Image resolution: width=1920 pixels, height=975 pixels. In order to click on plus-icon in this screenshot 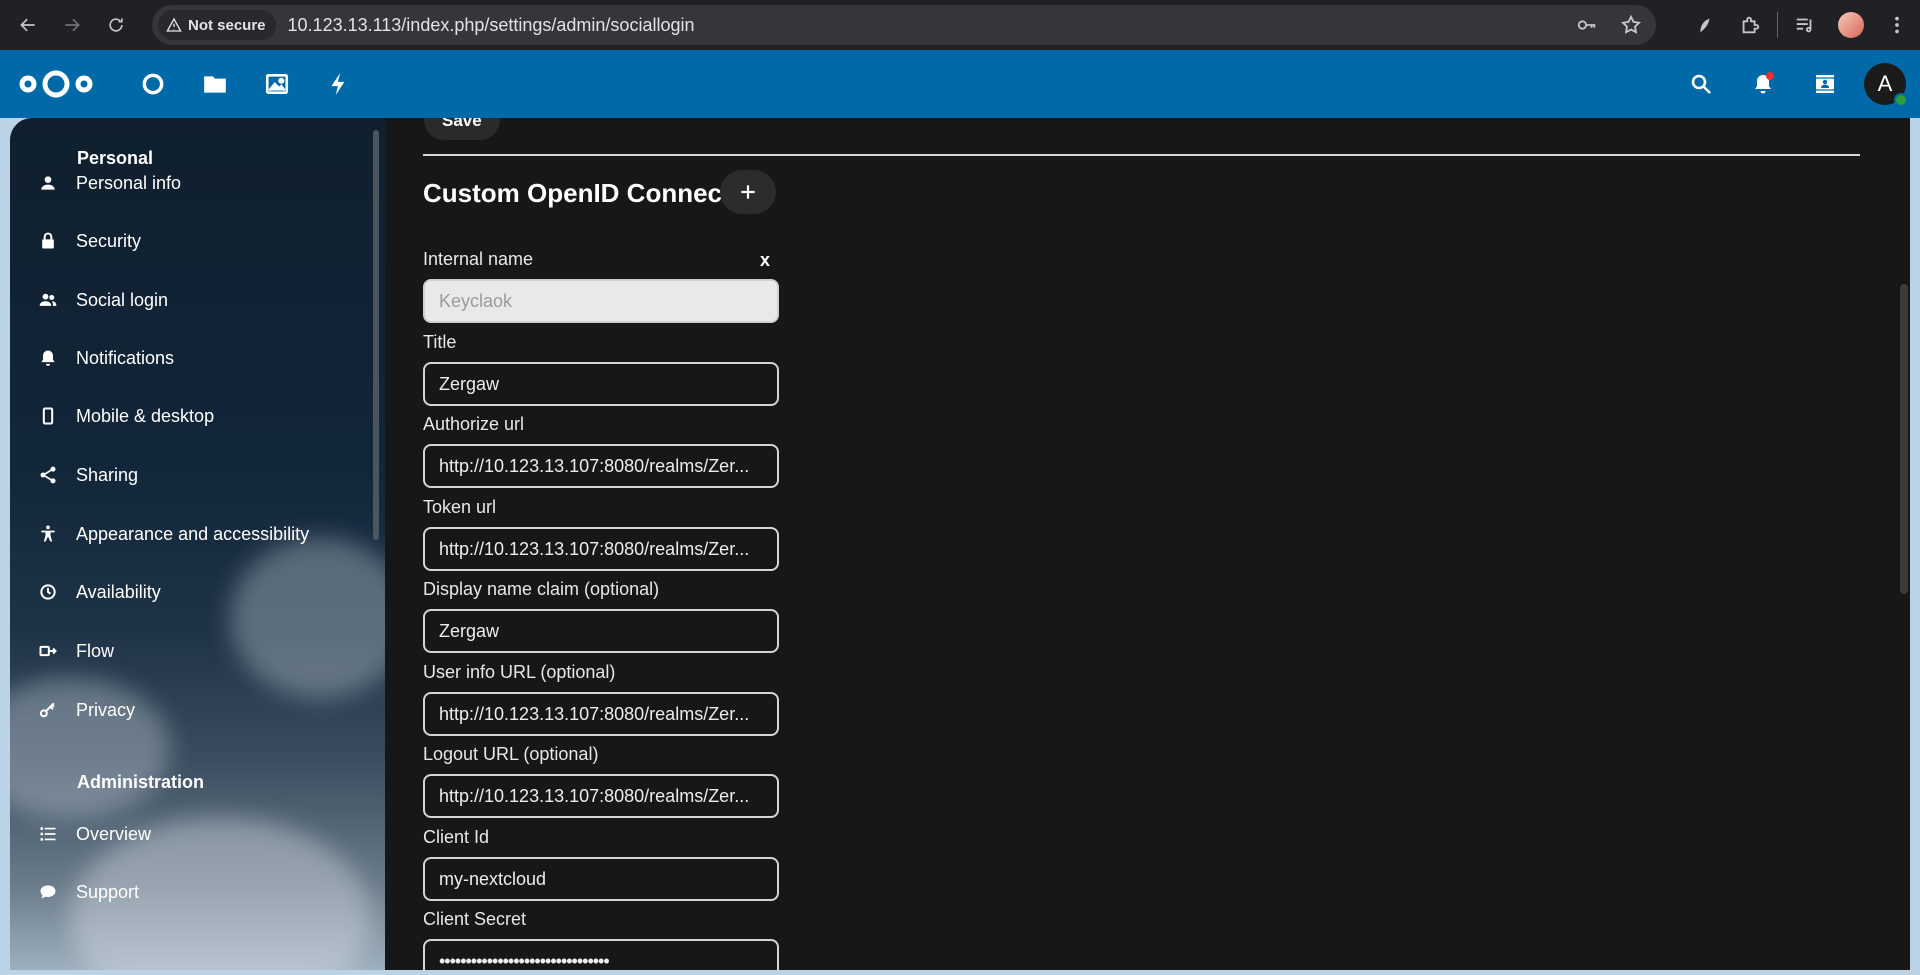, I will do `click(748, 192)`.